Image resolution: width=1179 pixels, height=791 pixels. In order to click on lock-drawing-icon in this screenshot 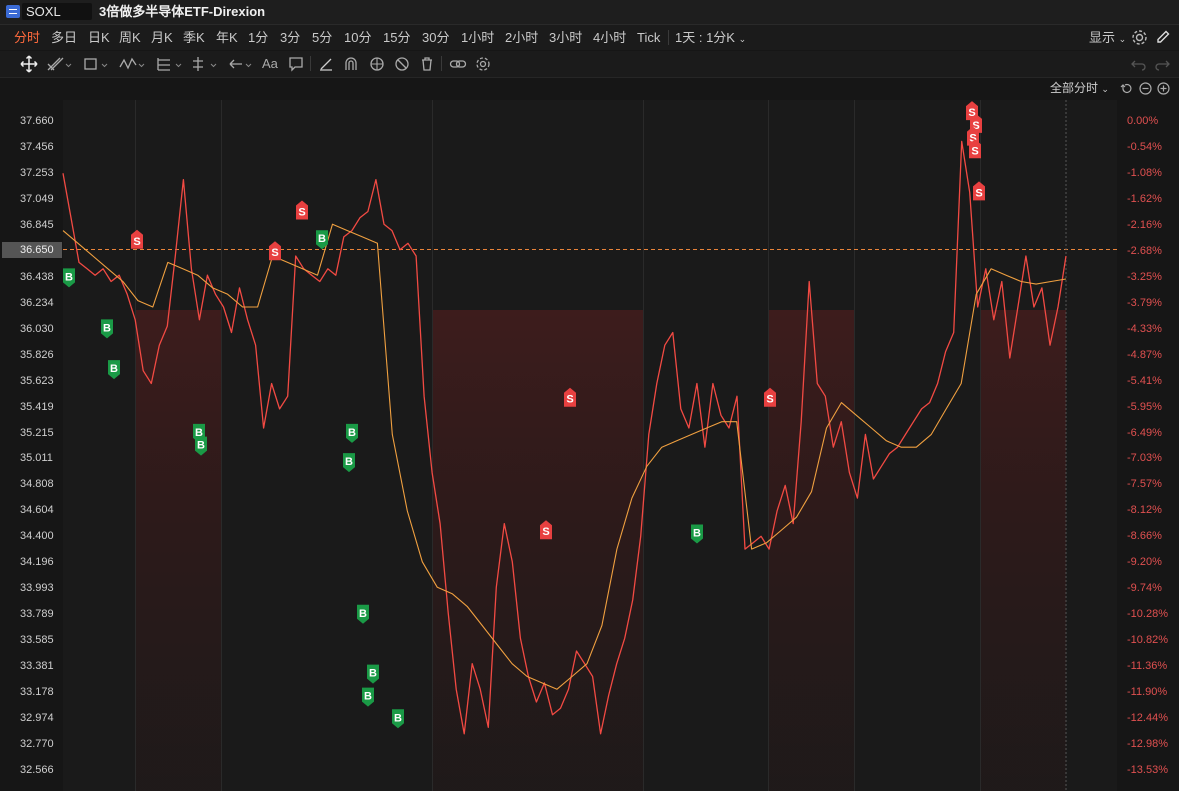, I will do `click(377, 64)`.